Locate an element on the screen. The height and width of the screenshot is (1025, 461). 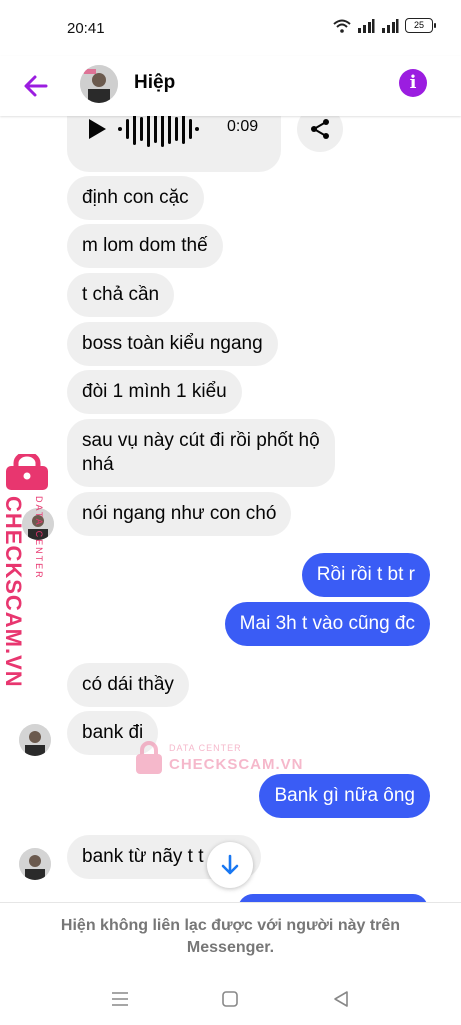
status-bar: 20:41 25 is located at coordinates (230, 28).